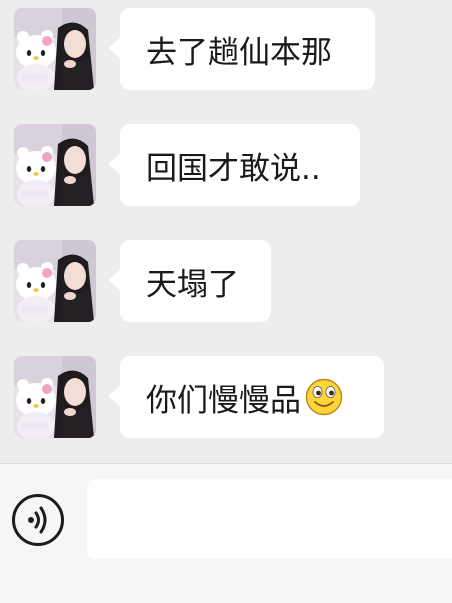 The height and width of the screenshot is (603, 452). Describe the element at coordinates (192, 284) in the screenshot. I see `message-text: 天塌了` at that location.